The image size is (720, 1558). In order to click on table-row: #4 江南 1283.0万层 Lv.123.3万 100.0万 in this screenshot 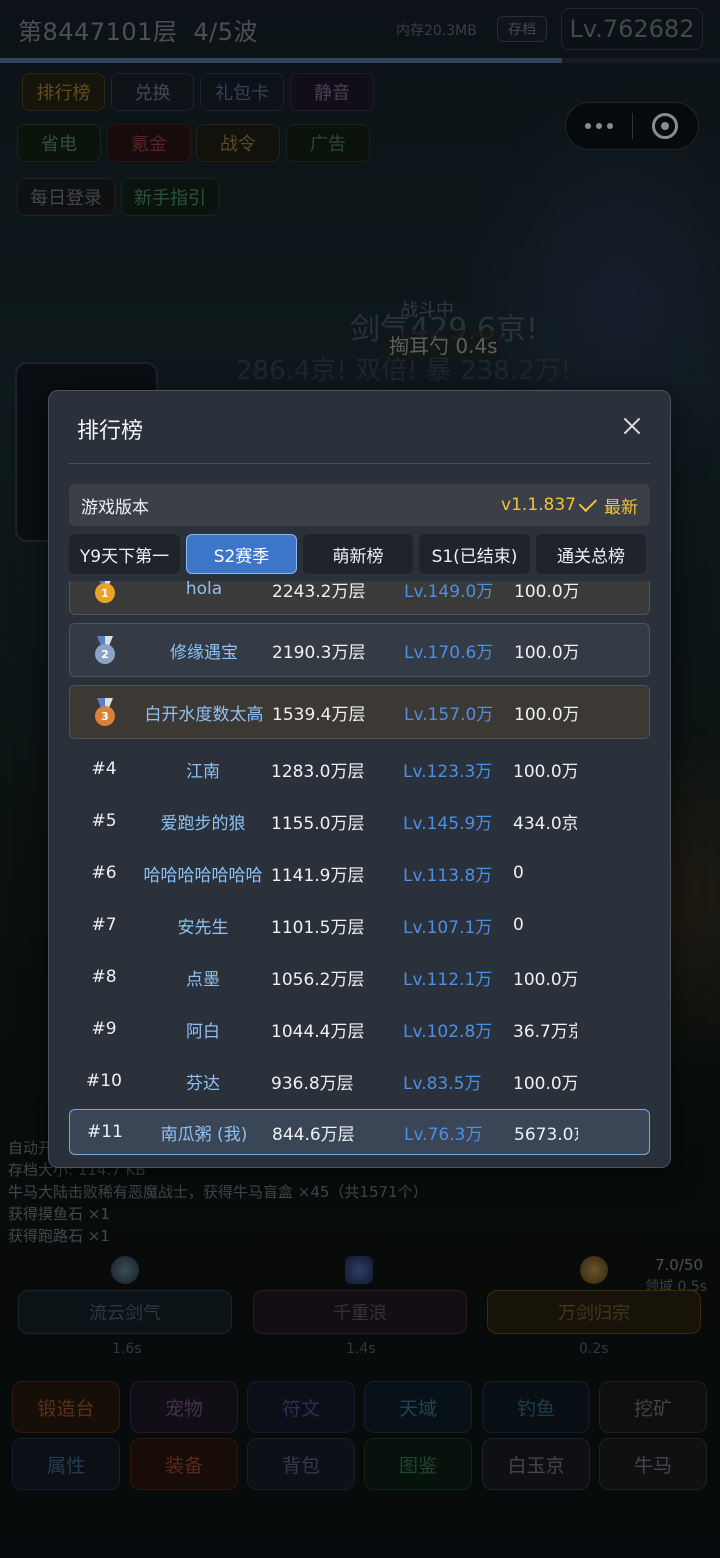, I will do `click(359, 769)`.